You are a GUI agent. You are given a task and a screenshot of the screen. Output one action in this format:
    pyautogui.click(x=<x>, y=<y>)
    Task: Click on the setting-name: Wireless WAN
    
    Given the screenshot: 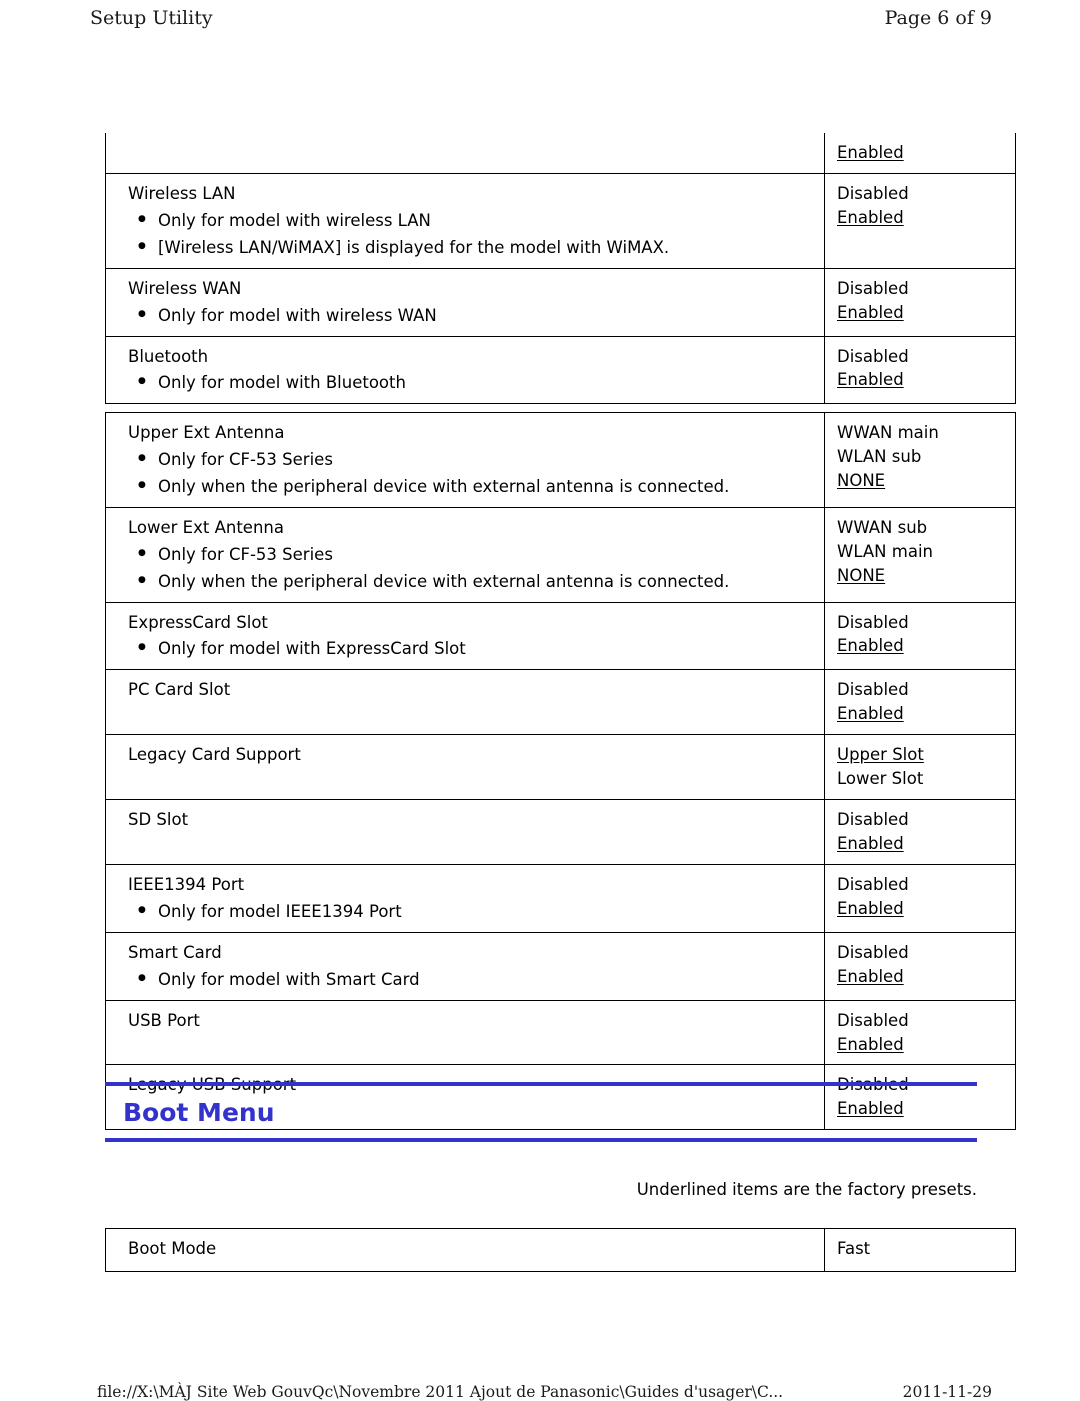 What is the action you would take?
    pyautogui.click(x=185, y=288)
    